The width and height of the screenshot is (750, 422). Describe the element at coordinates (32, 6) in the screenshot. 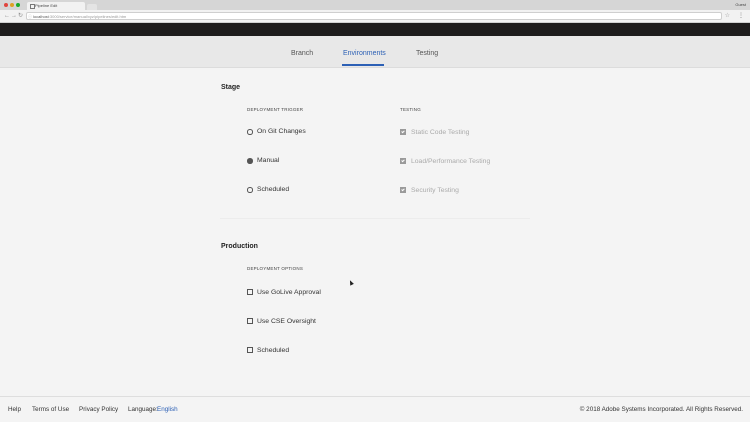

I see `page-icon` at that location.